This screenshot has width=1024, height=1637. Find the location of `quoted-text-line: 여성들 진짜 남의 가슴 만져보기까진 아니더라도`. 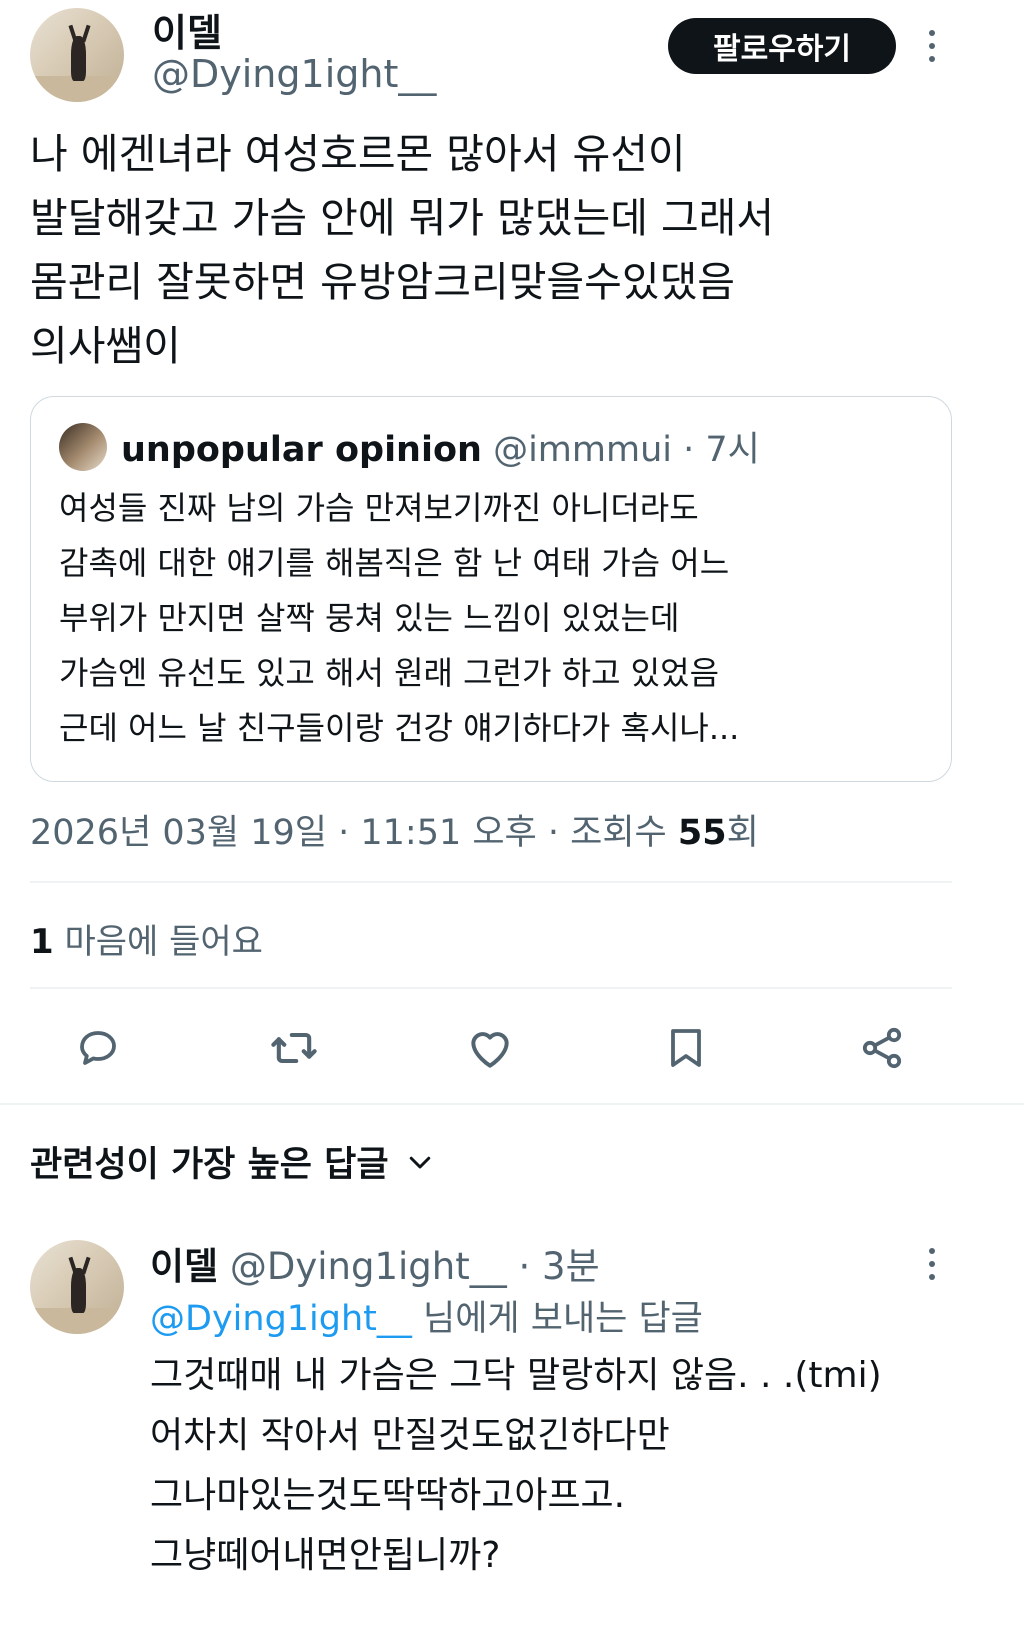

quoted-text-line: 여성들 진짜 남의 가슴 만져보기까진 아니더라도 is located at coordinates (379, 508).